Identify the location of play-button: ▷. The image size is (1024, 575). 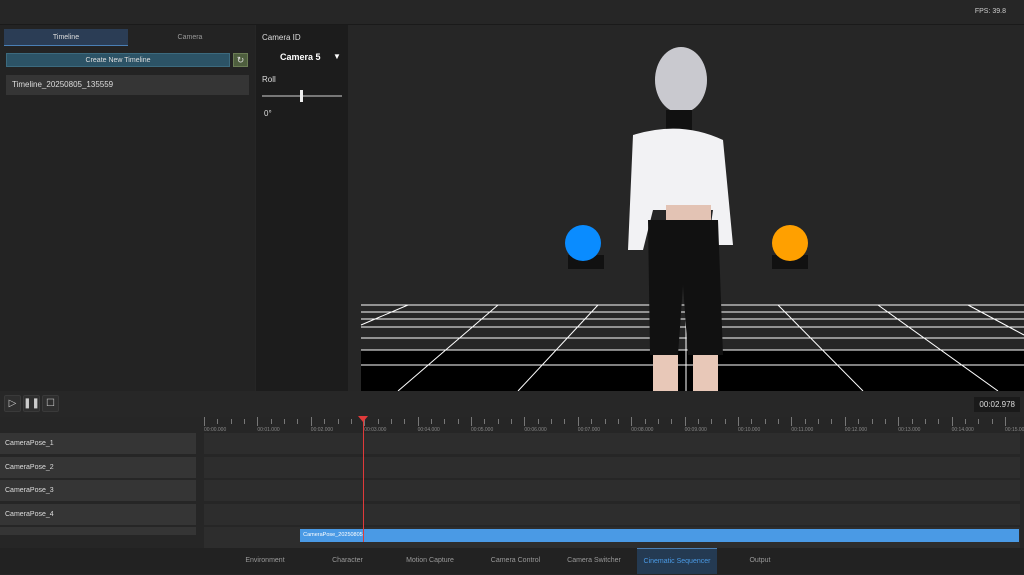
(12, 403).